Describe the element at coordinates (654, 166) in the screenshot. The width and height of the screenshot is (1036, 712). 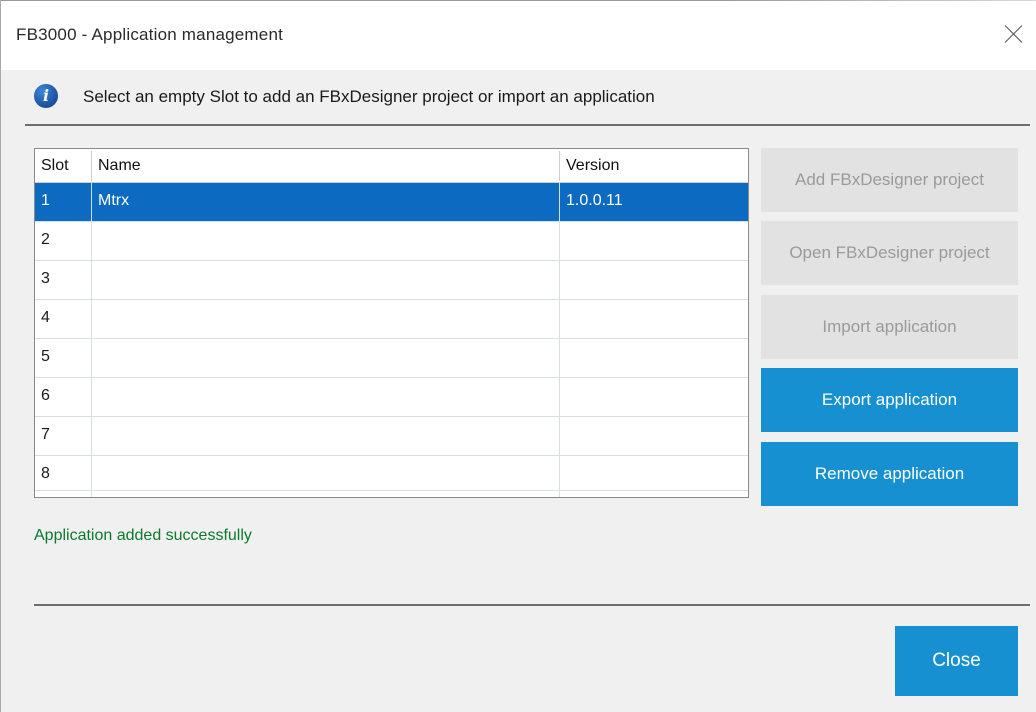
I see `column-header-version: Version` at that location.